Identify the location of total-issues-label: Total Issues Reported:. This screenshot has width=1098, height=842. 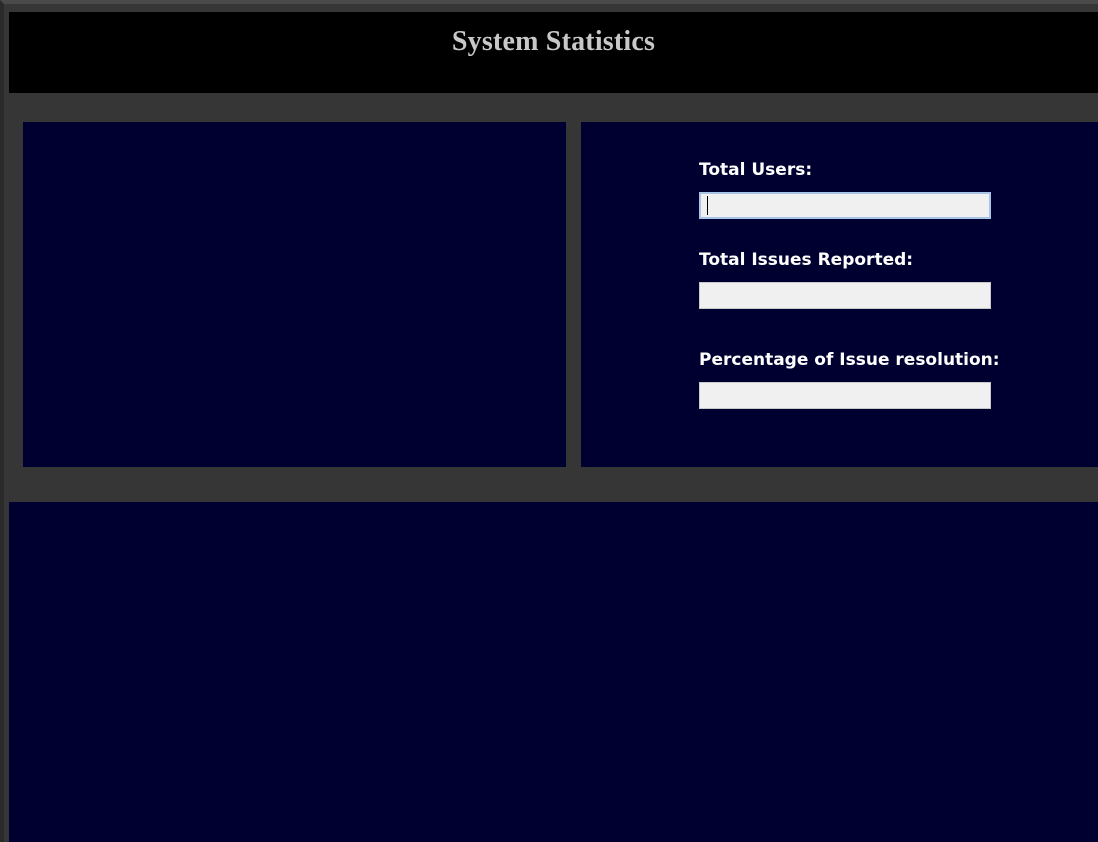
(806, 260).